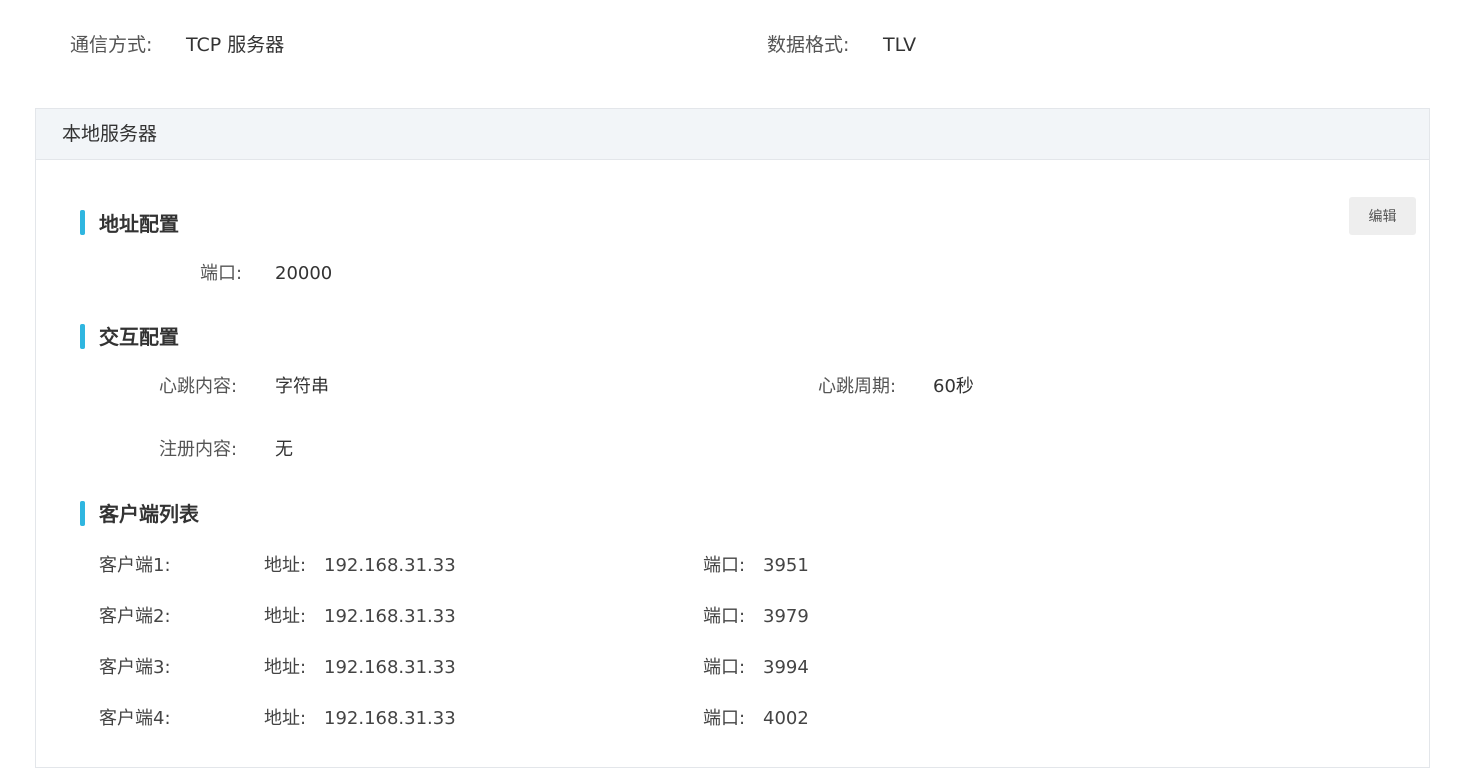 Image resolution: width=1460 pixels, height=768 pixels. What do you see at coordinates (900, 45) in the screenshot?
I see `data-format-value: TLV` at bounding box center [900, 45].